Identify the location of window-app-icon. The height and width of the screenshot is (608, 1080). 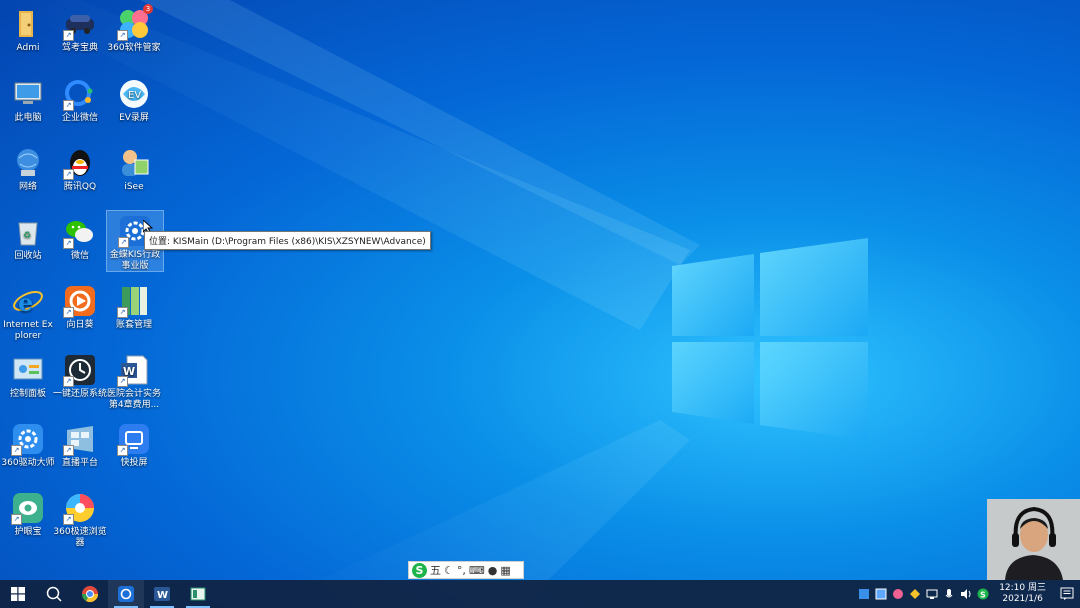
(198, 594).